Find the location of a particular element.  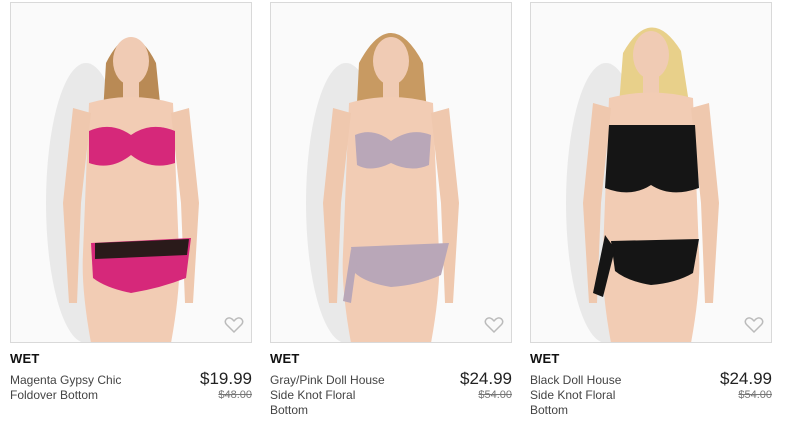

product-name-line: Magenta Gypsy Chic is located at coordinates (66, 380).